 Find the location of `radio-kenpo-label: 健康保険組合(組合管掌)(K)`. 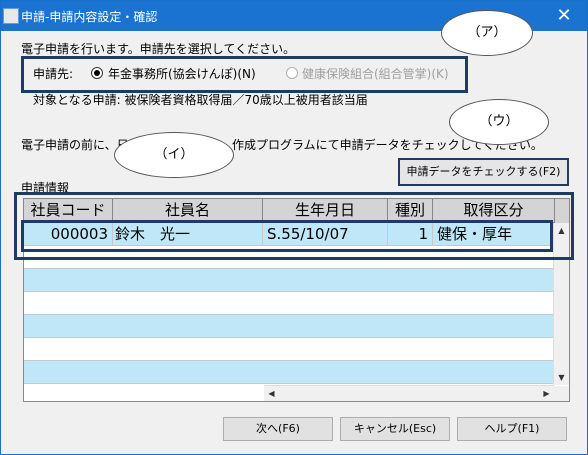

radio-kenpo-label: 健康保険組合(組合管掌)(K) is located at coordinates (375, 73).